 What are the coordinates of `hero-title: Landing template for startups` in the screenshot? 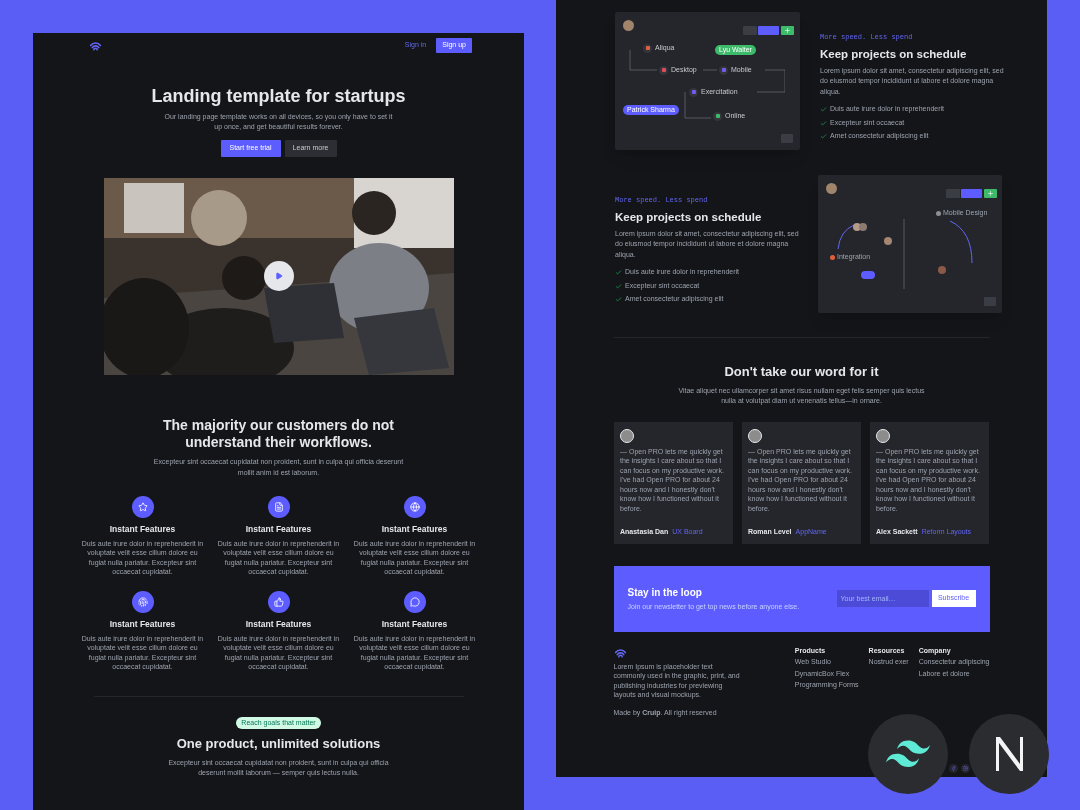 It's located at (278, 96).